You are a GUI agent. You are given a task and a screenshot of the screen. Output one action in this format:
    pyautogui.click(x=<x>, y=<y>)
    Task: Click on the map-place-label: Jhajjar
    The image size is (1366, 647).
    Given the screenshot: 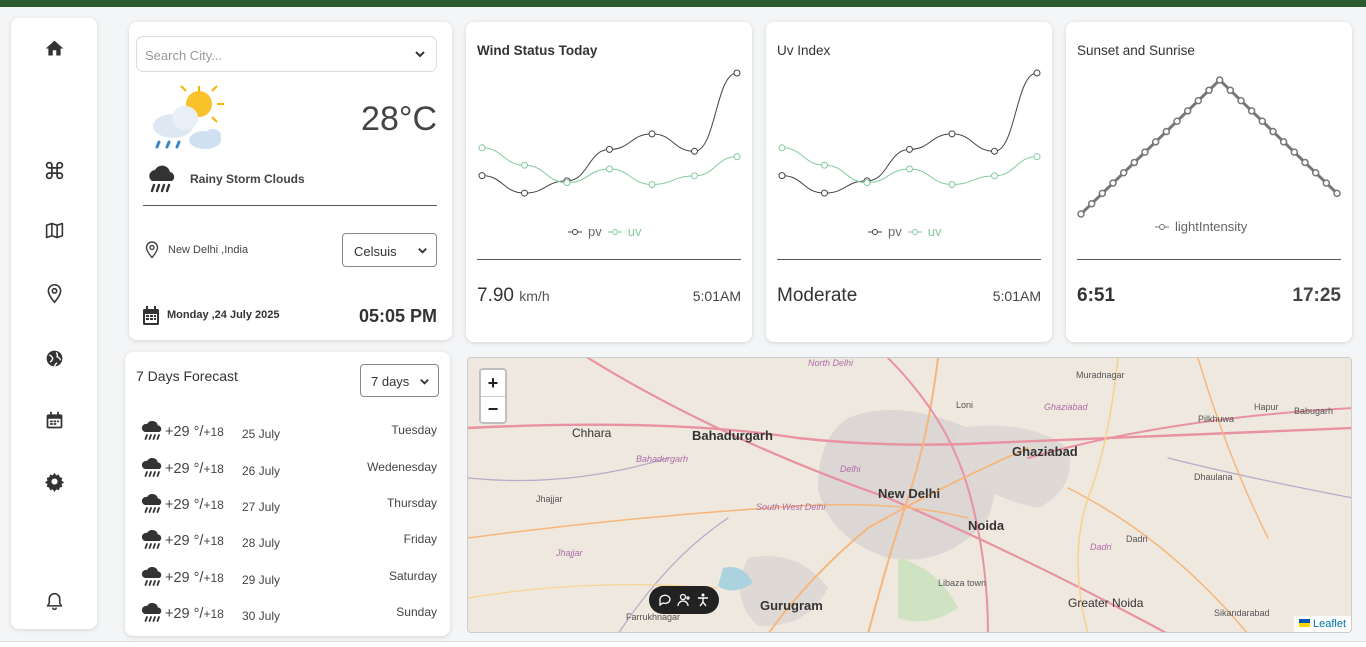 What is the action you would take?
    pyautogui.click(x=549, y=499)
    